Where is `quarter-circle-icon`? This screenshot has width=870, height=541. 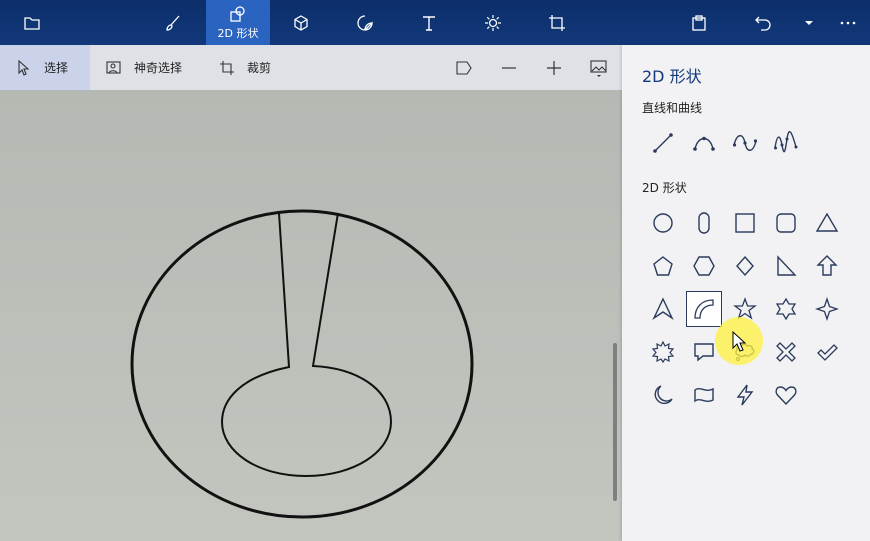 quarter-circle-icon is located at coordinates (704, 309).